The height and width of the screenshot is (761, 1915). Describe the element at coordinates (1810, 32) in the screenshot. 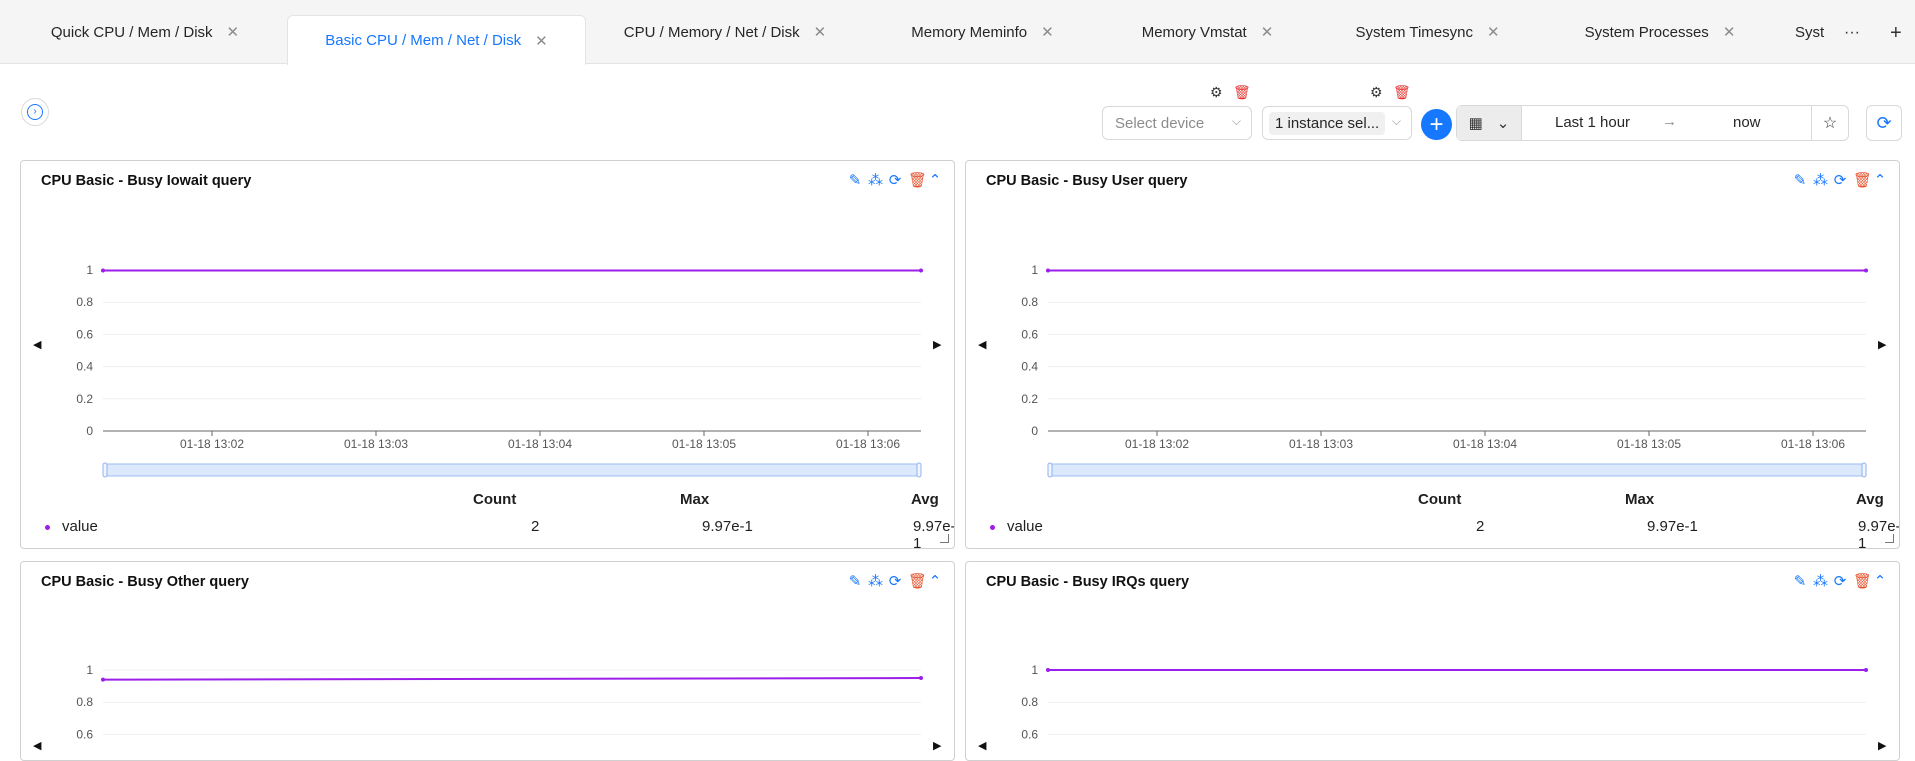

I see `tab-label: Syst` at that location.